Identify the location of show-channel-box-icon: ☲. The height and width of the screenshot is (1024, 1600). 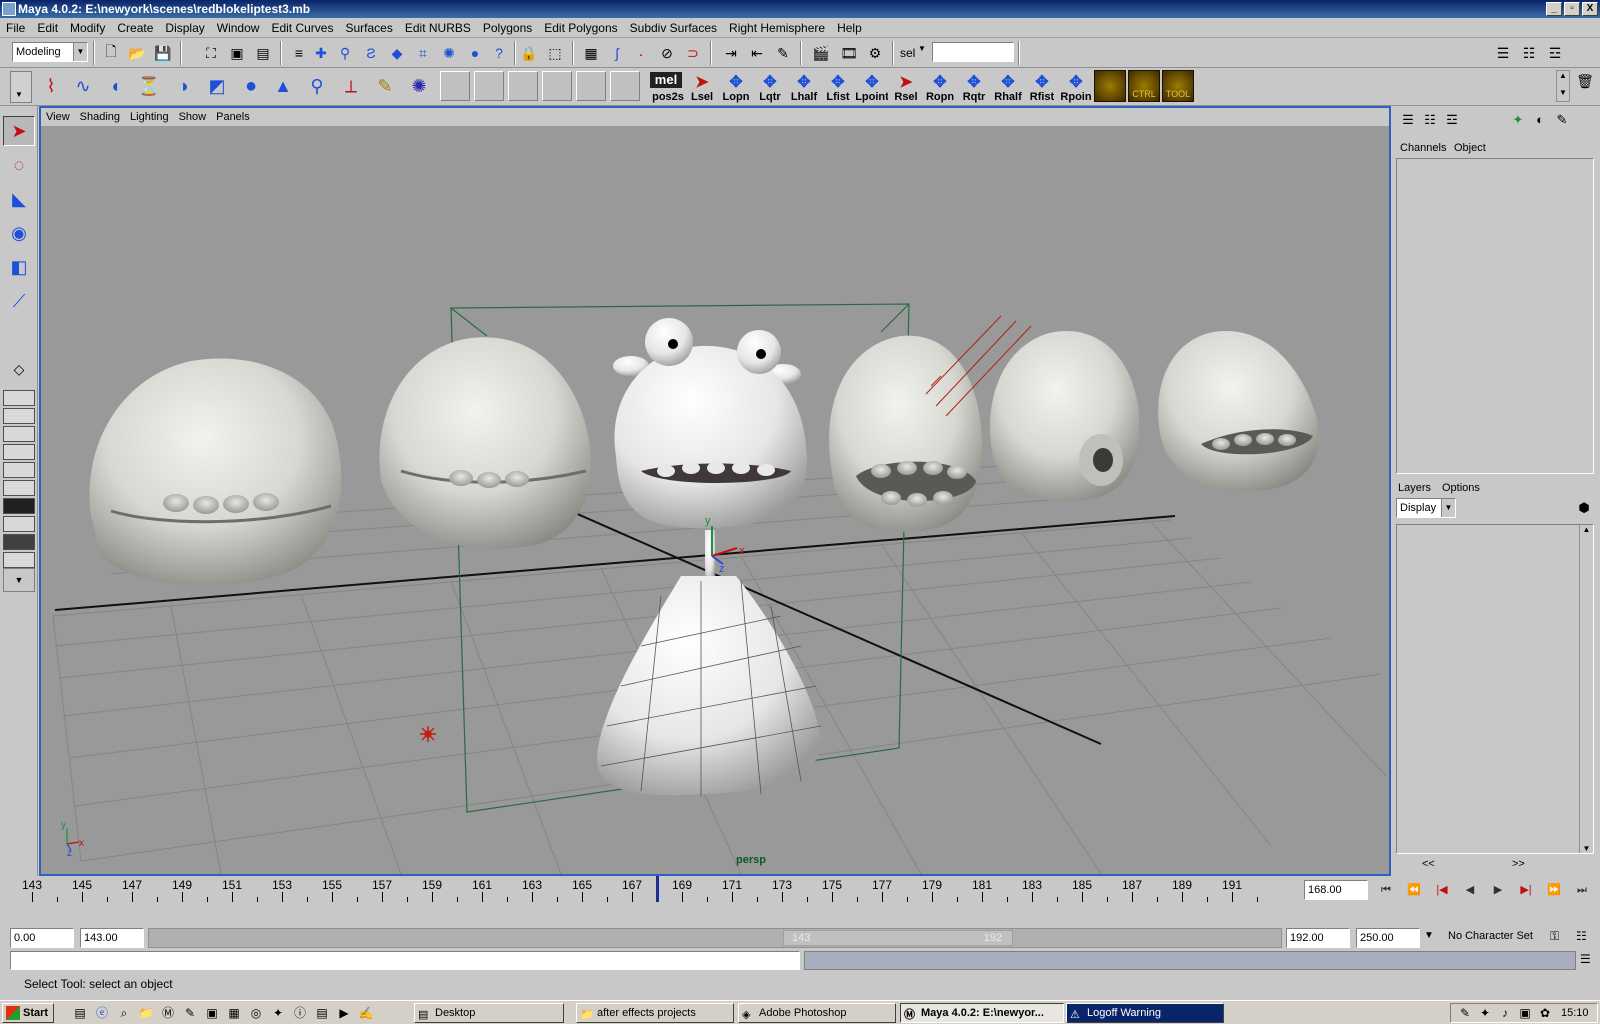
(1555, 53).